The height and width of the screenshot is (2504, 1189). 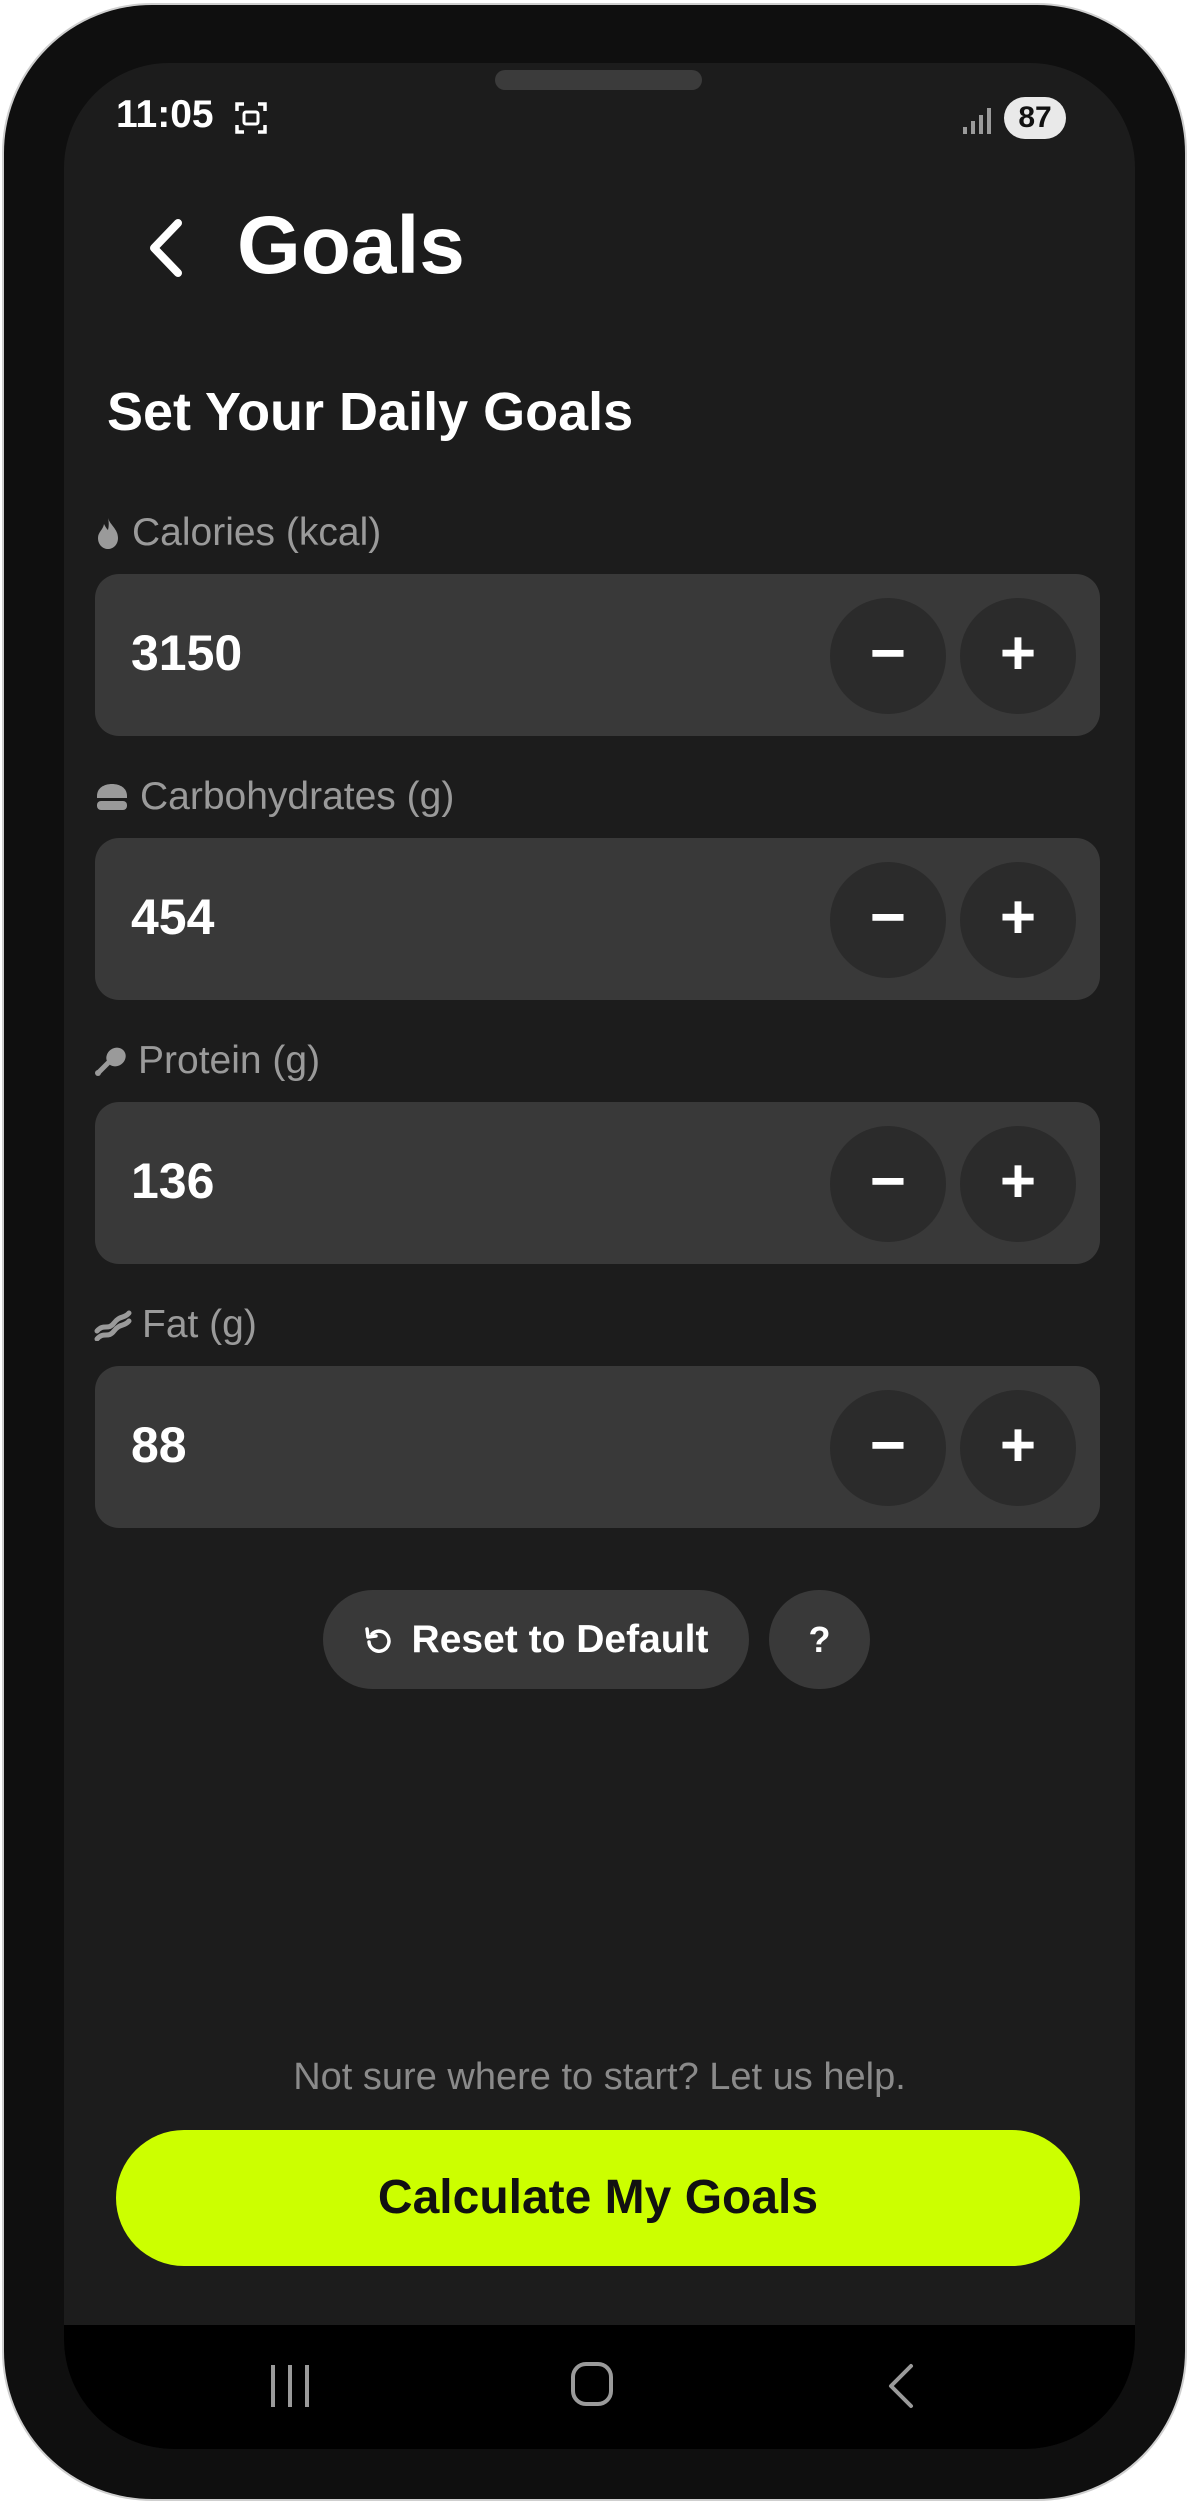 I want to click on reset-icon, so click(x=377, y=1639).